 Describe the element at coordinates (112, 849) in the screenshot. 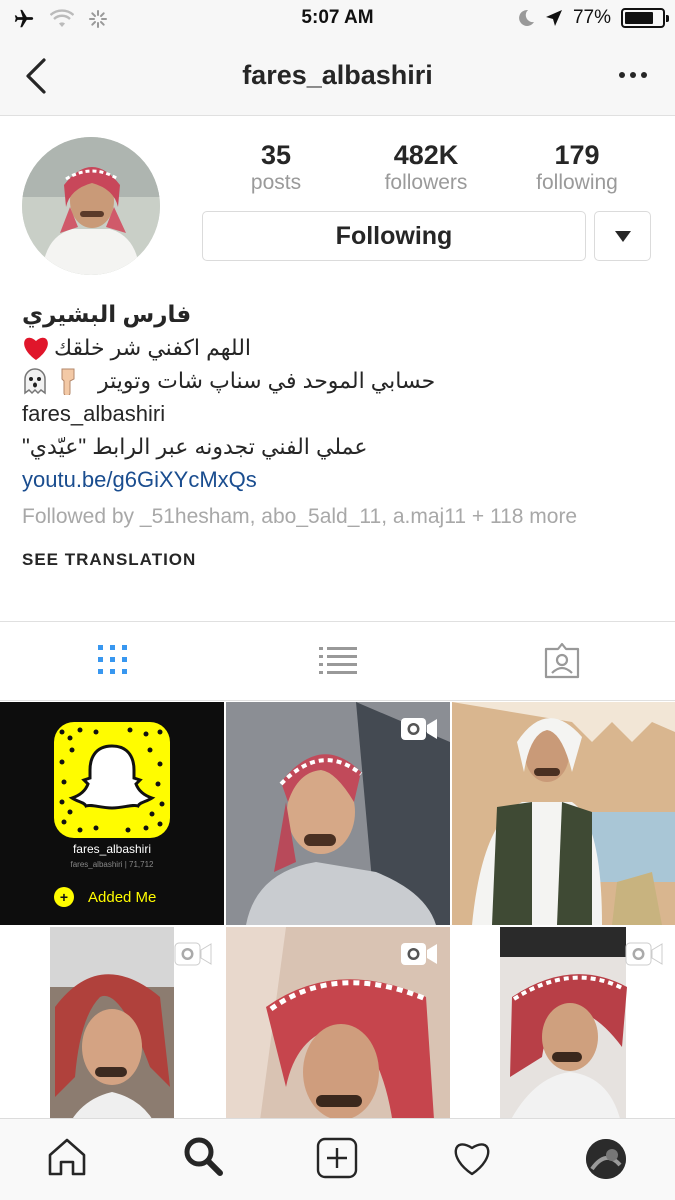

I see `snapcode-username: fares_albashiri` at that location.